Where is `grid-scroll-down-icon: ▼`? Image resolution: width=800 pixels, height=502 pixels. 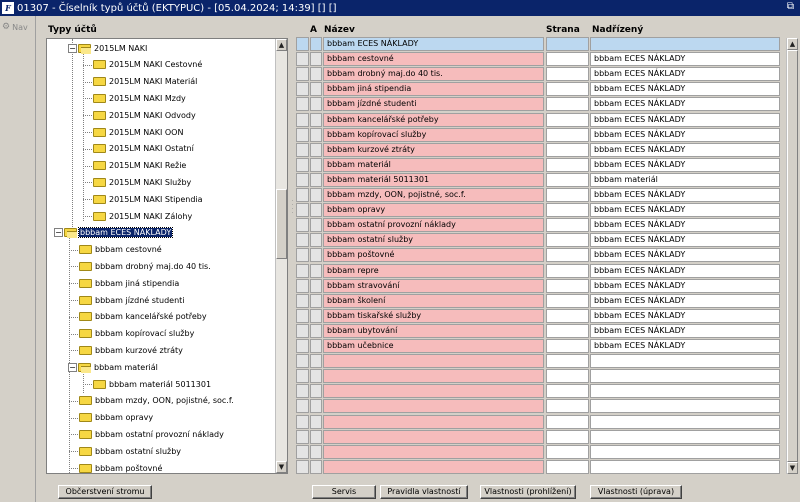
grid-scroll-down-icon: ▼ is located at coordinates (792, 468).